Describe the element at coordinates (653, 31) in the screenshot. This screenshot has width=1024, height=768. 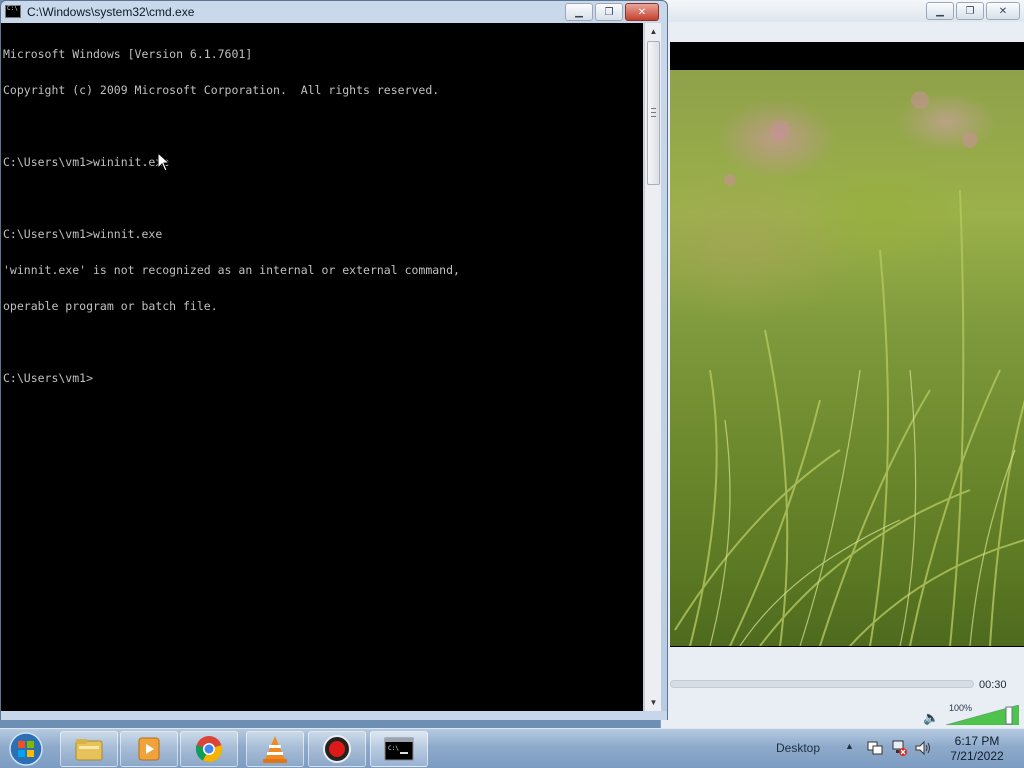
I see `scroll-up-arrow-icon: ▲` at that location.